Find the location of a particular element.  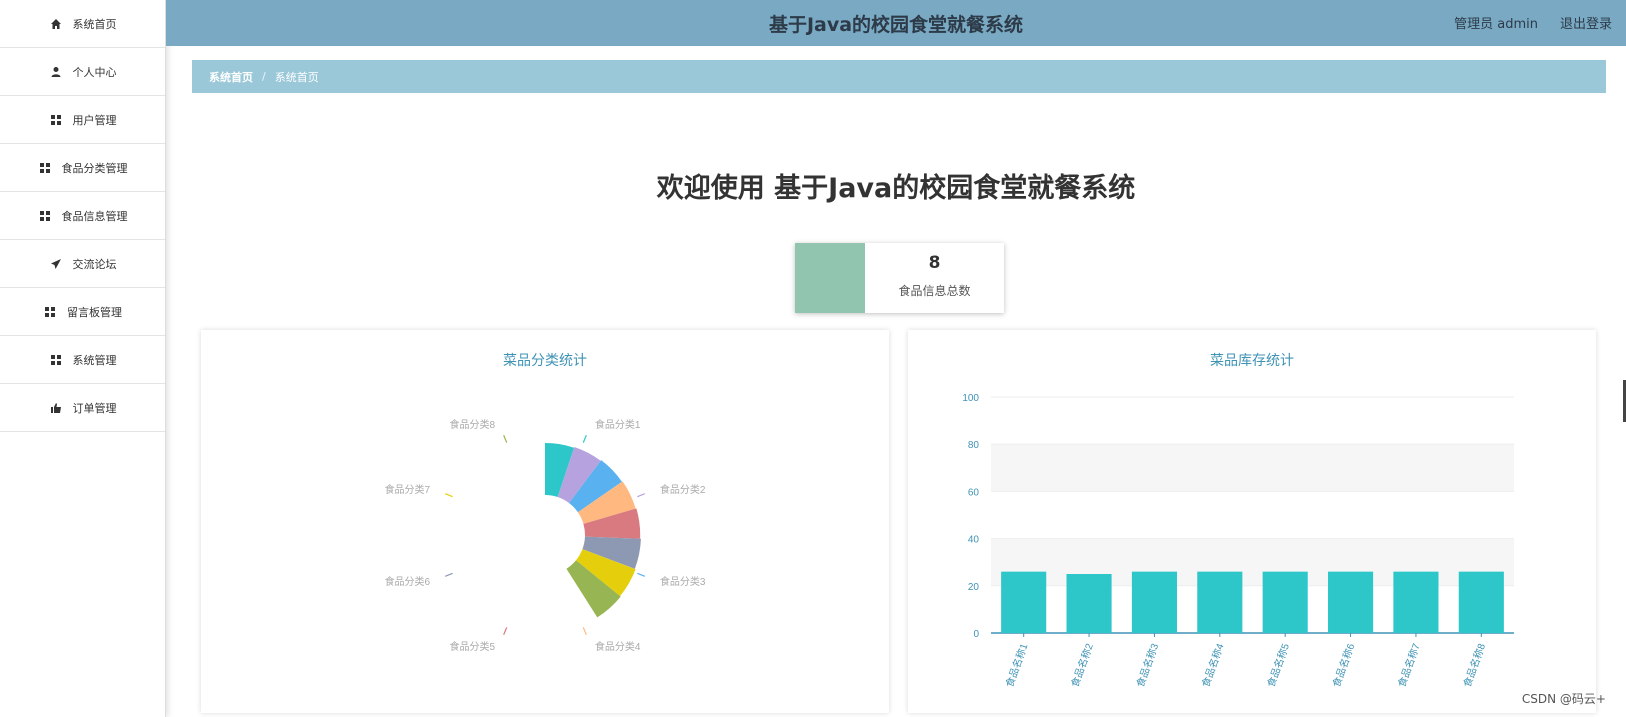

app-title: 基于Java的校园食堂就餐系统 is located at coordinates (896, 25).